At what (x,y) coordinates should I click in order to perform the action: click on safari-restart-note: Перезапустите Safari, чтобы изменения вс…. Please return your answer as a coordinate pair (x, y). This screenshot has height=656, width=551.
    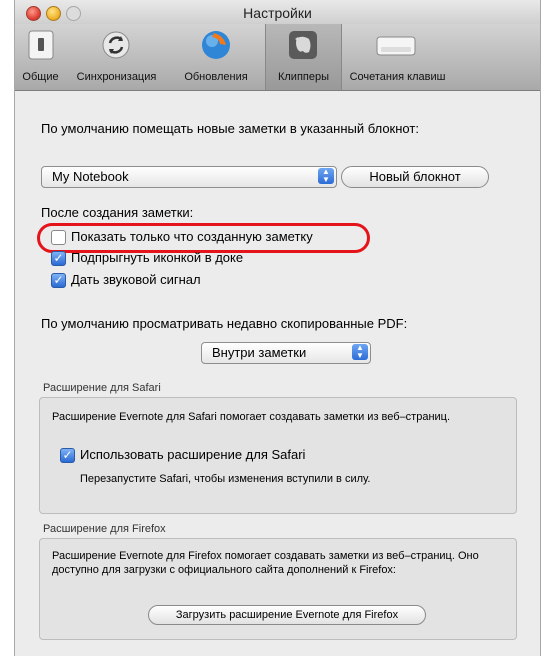
    Looking at the image, I should click on (225, 479).